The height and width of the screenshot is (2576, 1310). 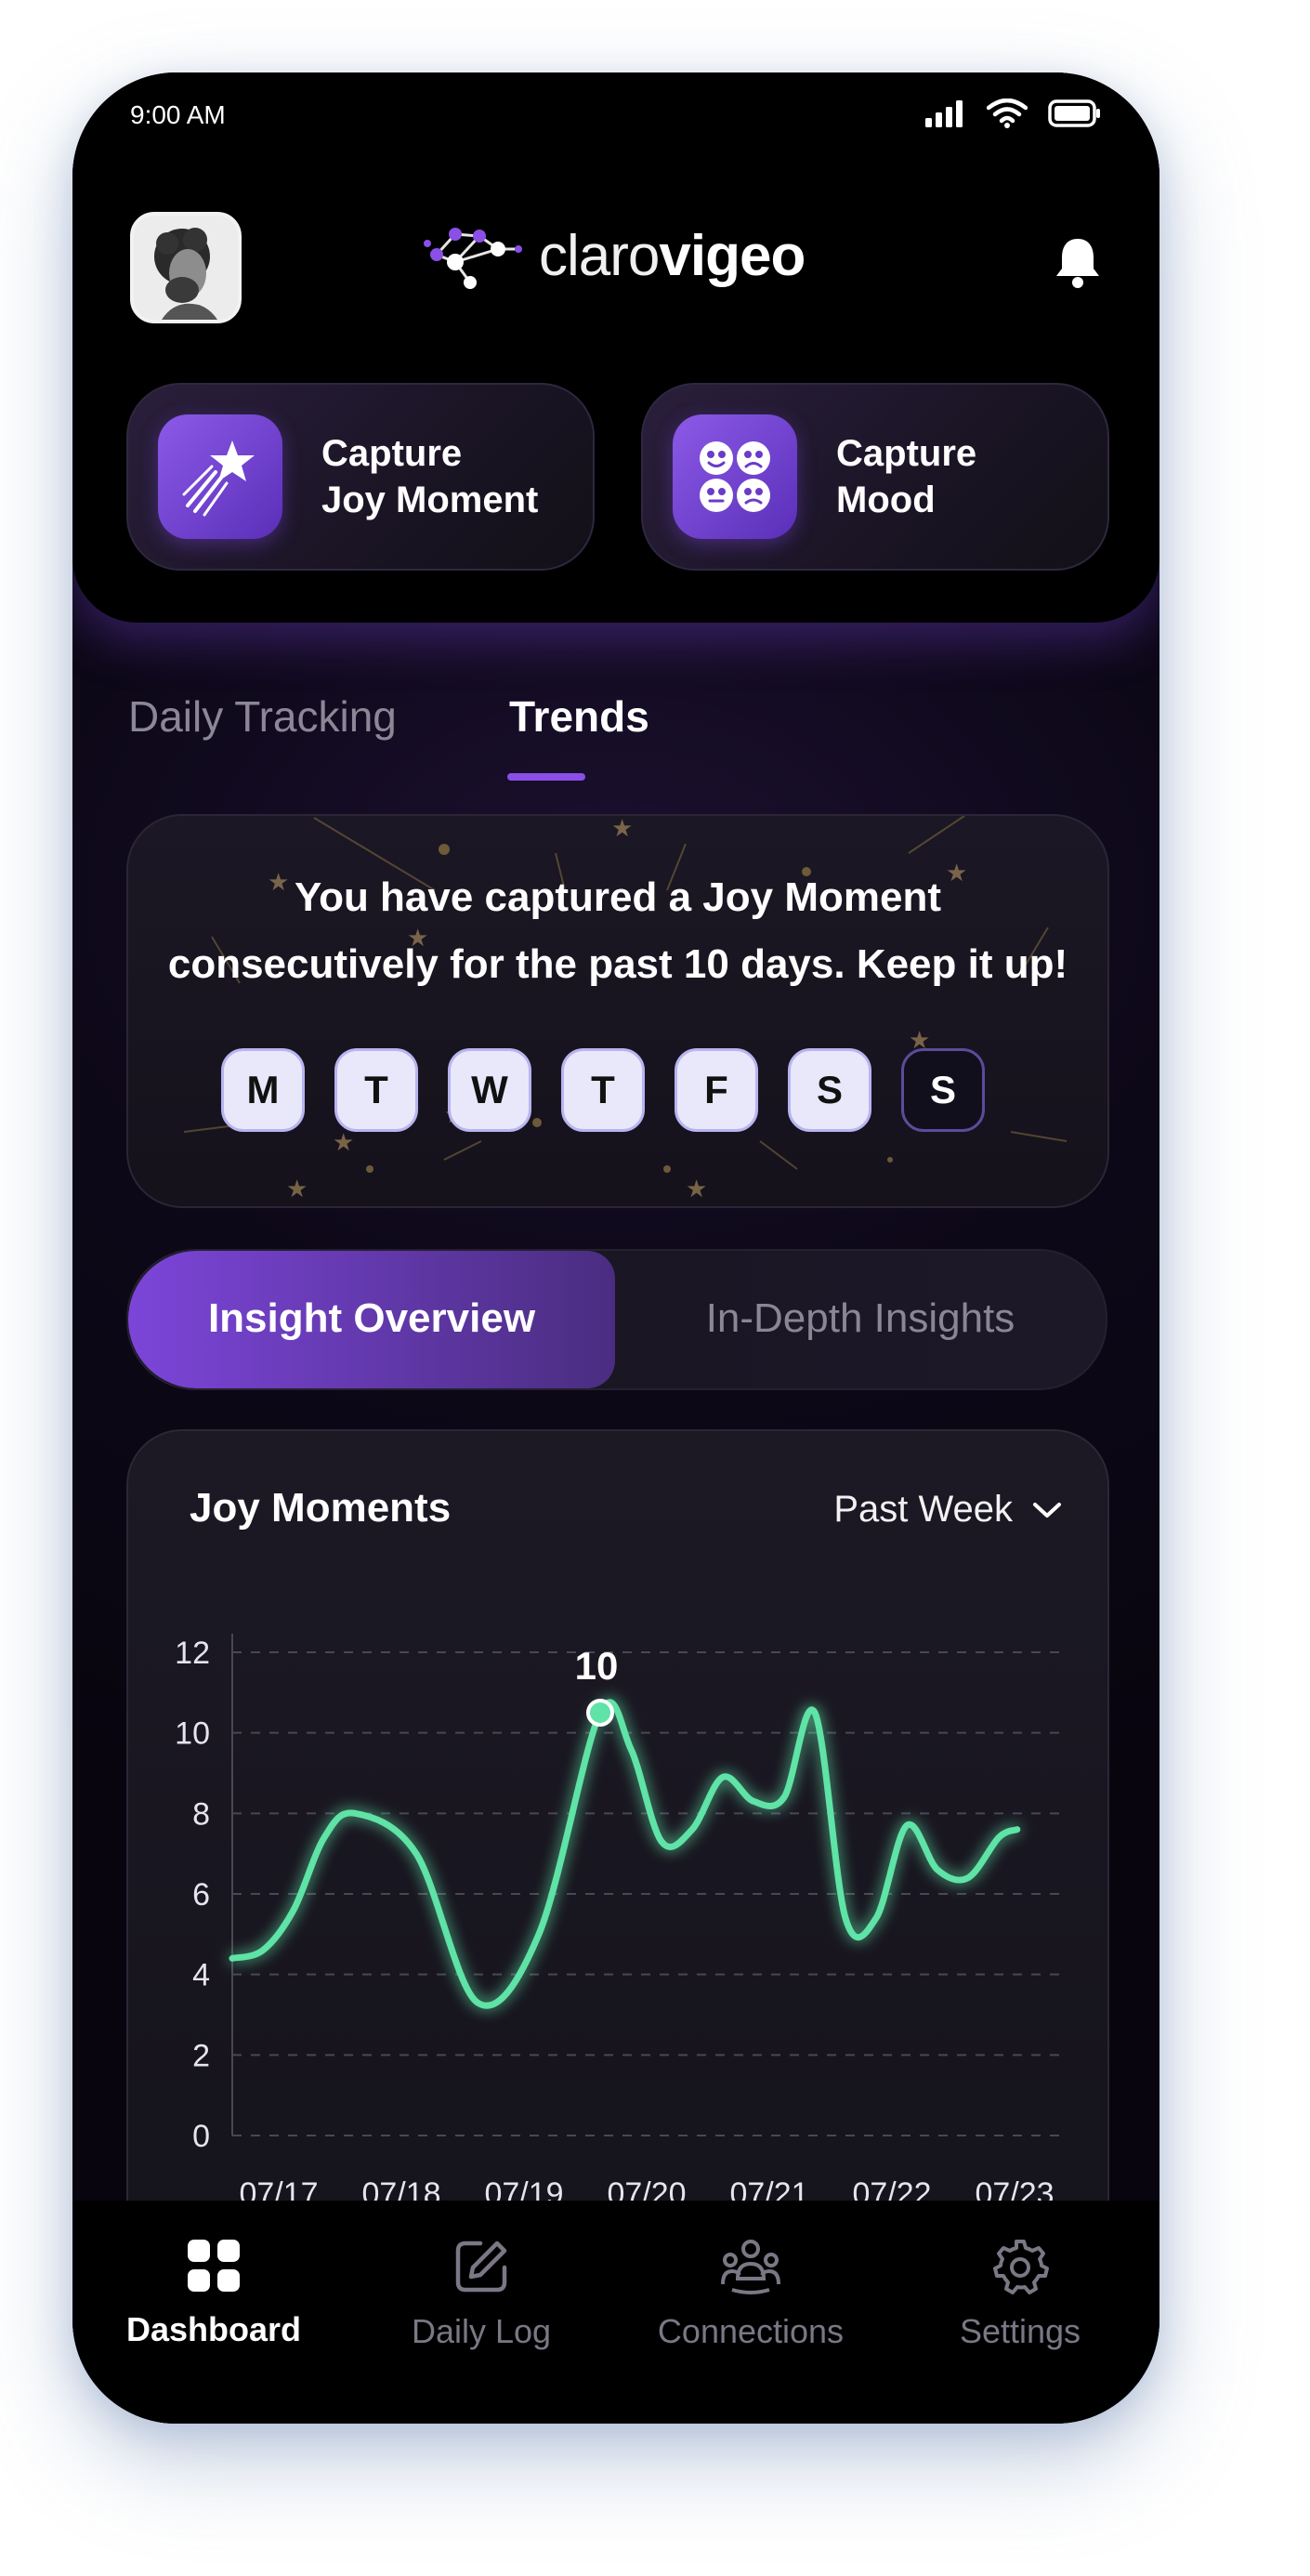 I want to click on day-sunday: S, so click(x=943, y=1090).